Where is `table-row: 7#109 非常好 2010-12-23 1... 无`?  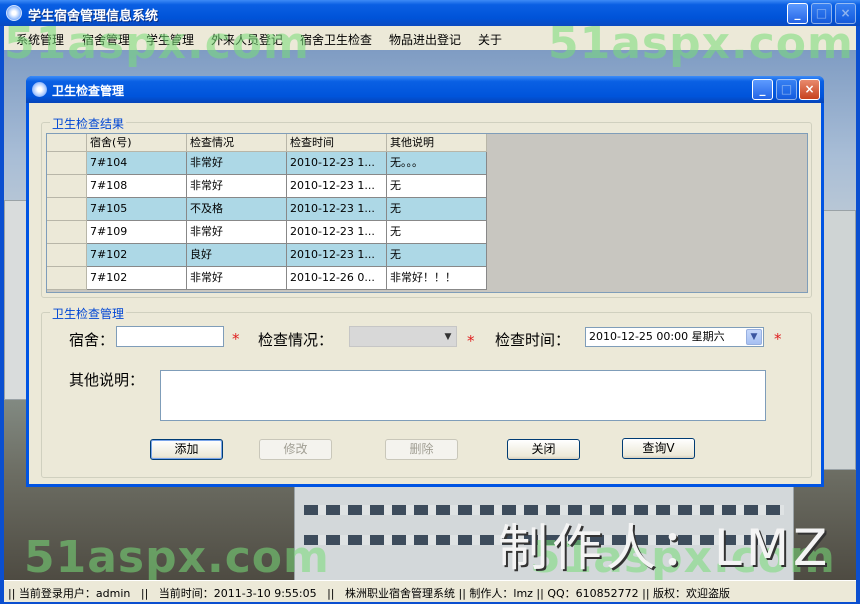 table-row: 7#109 非常好 2010-12-23 1... 无 is located at coordinates (287, 232).